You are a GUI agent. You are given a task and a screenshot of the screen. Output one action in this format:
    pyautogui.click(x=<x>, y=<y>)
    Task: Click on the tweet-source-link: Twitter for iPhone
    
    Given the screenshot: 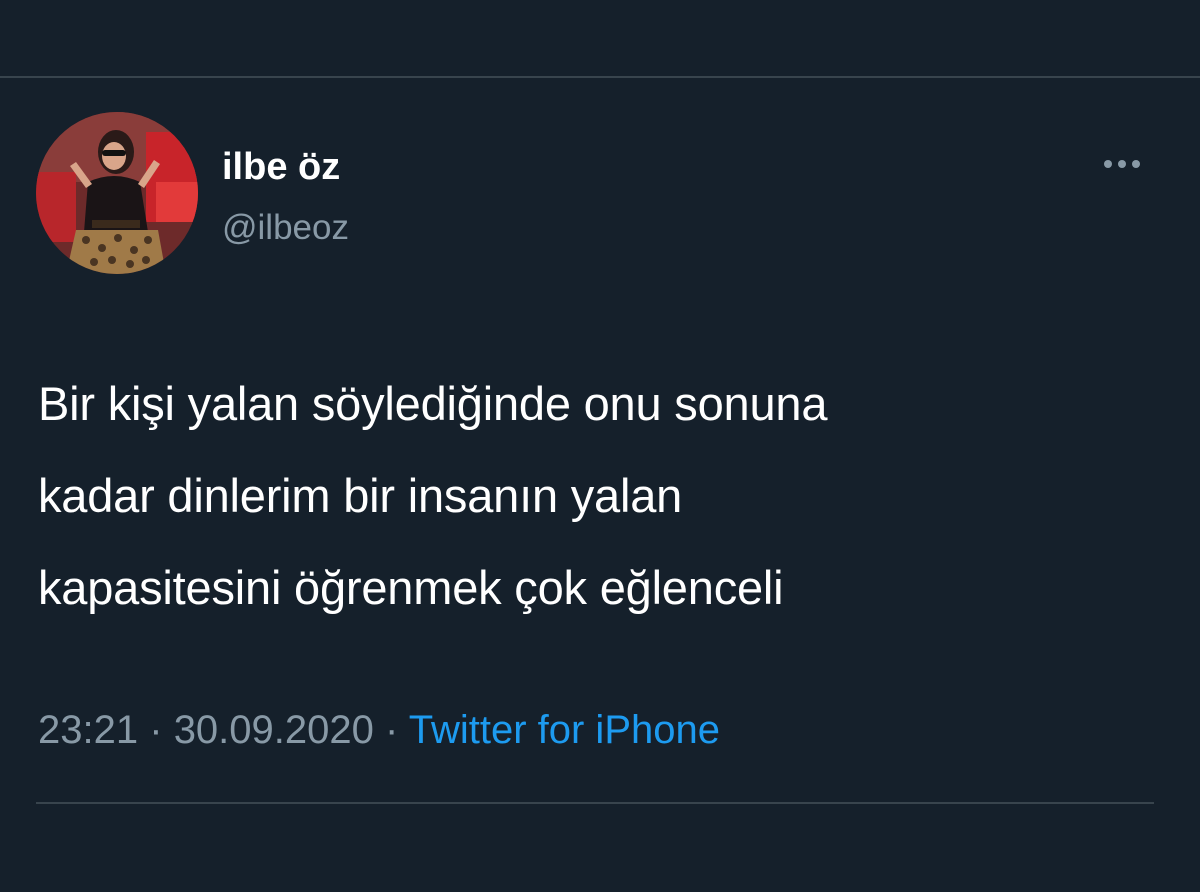 What is the action you would take?
    pyautogui.click(x=564, y=730)
    